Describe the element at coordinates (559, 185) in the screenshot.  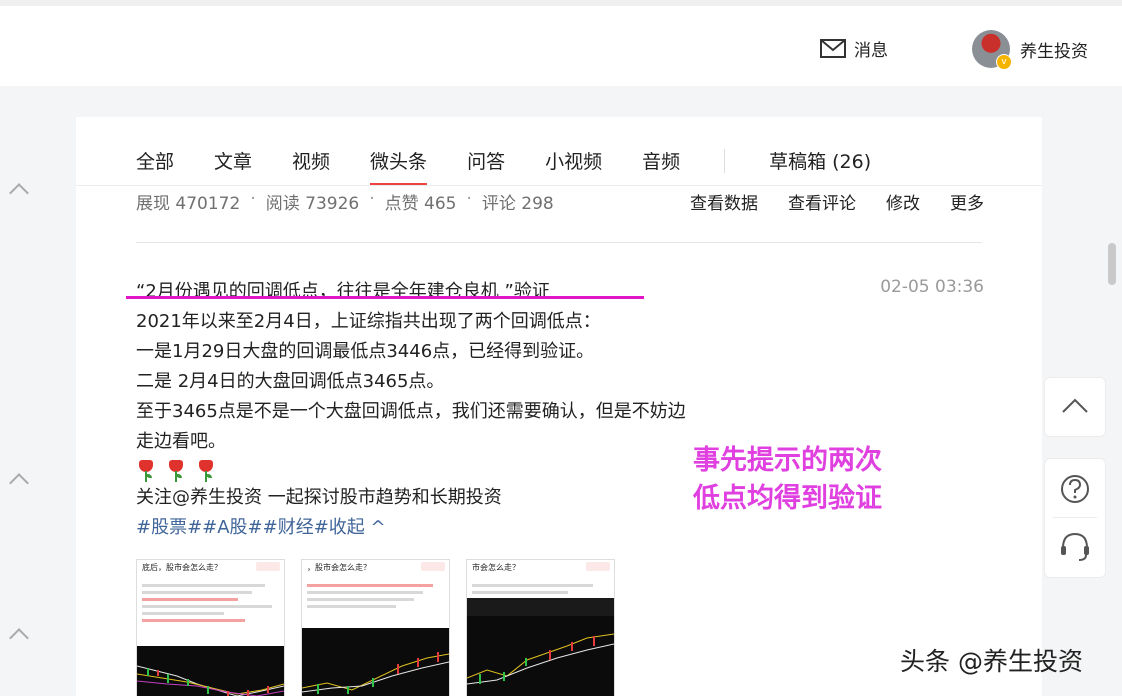
I see `tabs-divider` at that location.